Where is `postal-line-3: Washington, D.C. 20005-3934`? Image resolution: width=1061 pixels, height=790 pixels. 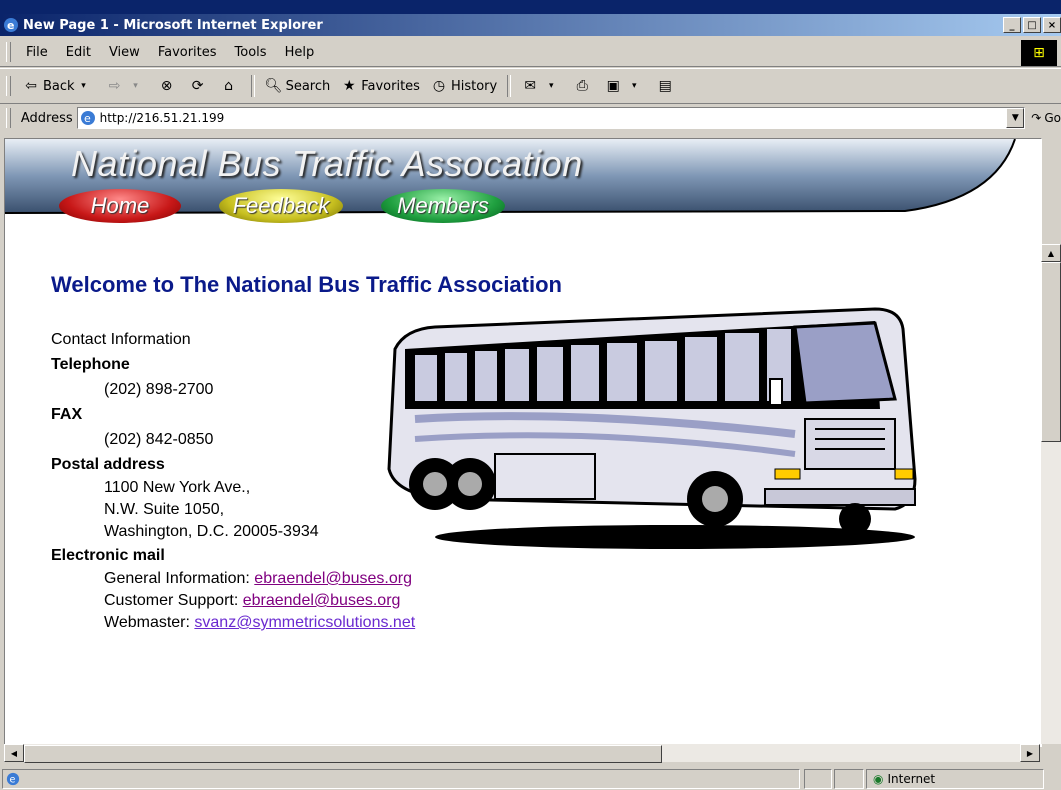 postal-line-3: Washington, D.C. 20005-3934 is located at coordinates (211, 531).